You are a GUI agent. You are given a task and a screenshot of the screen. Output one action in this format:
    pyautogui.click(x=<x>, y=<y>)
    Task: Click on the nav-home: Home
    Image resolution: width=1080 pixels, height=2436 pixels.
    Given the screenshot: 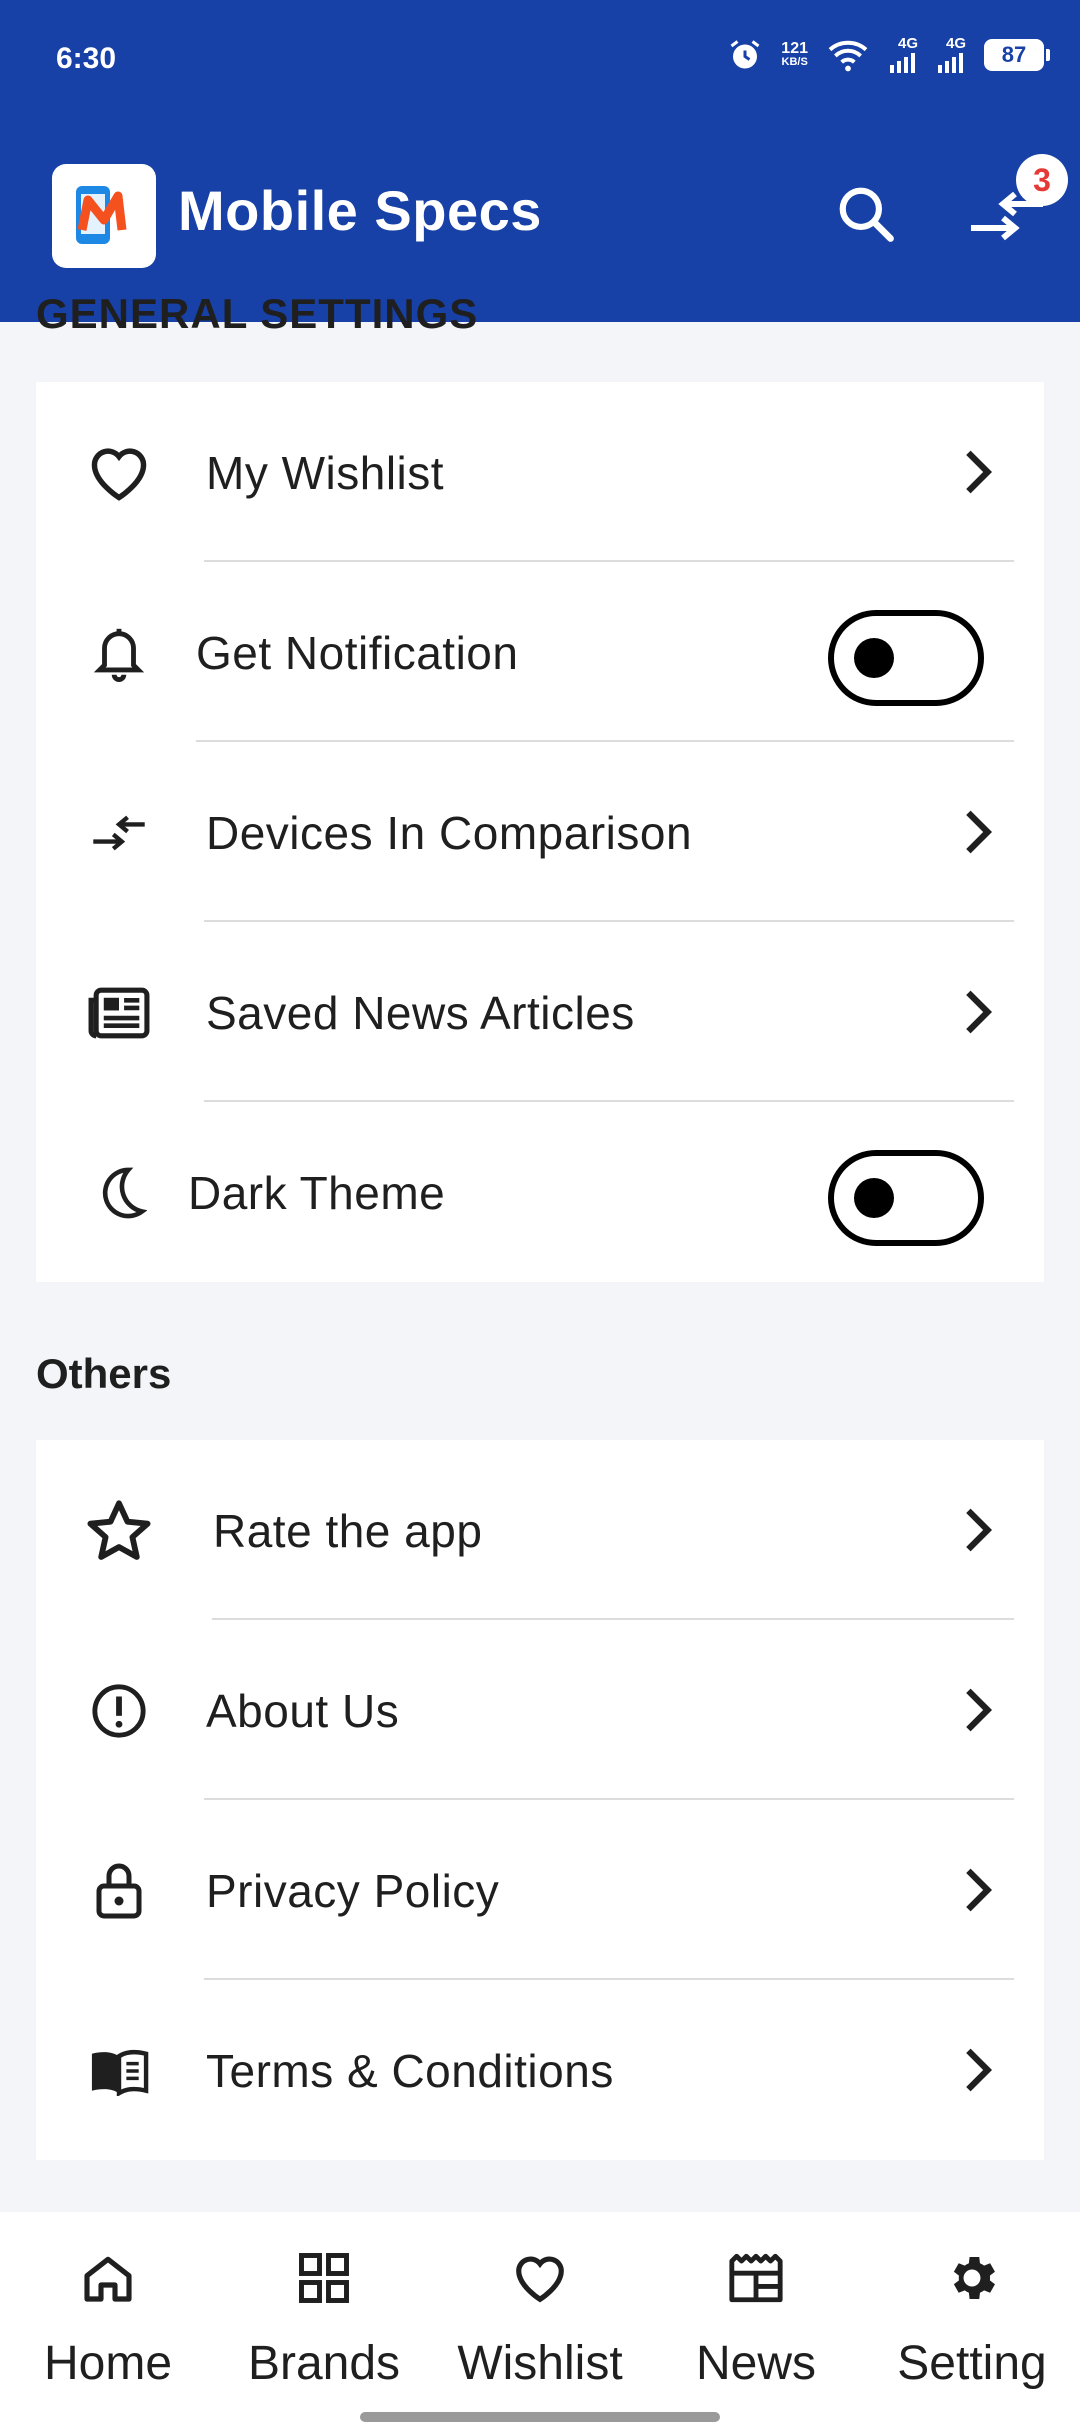 What is the action you would take?
    pyautogui.click(x=108, y=2324)
    